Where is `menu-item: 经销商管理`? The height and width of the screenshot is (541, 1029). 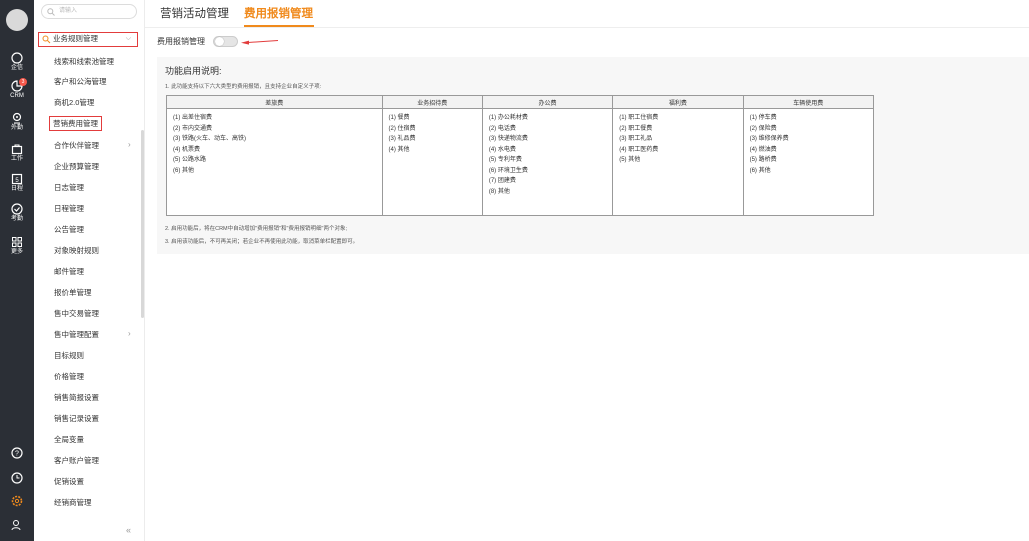 menu-item: 经销商管理 is located at coordinates (73, 502).